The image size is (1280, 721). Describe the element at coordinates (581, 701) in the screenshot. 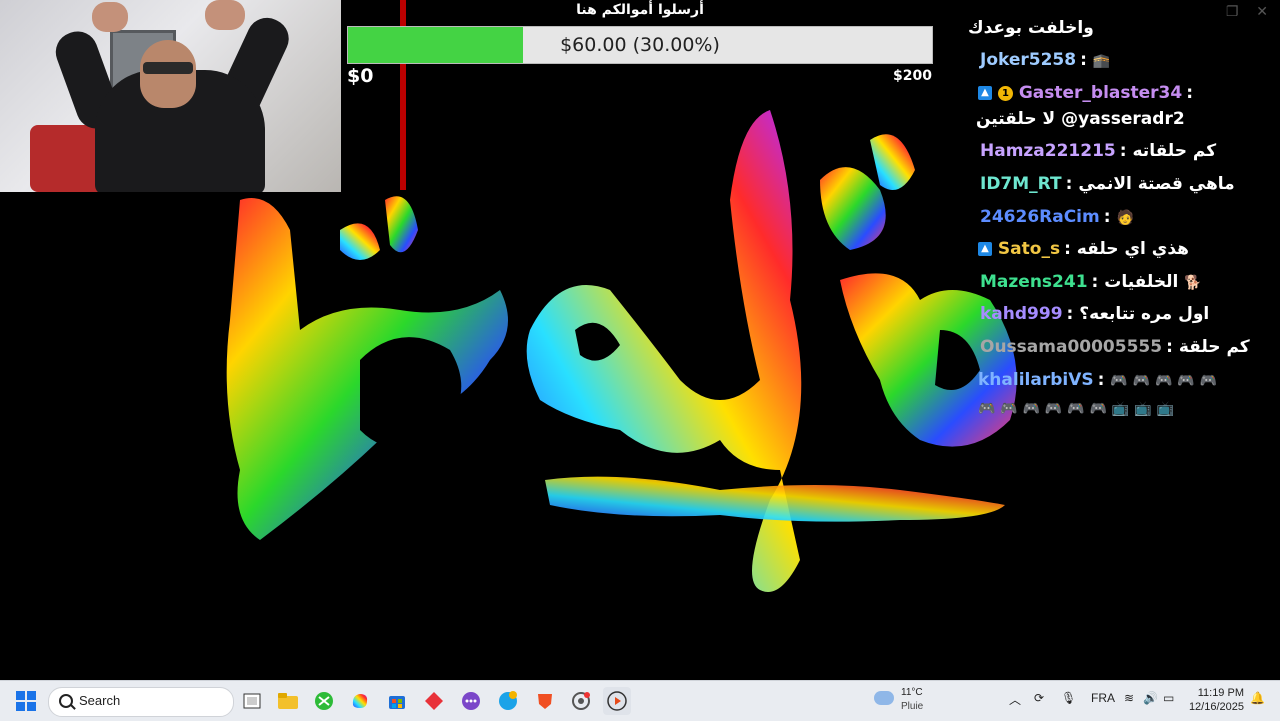

I see `chrome-icon` at that location.